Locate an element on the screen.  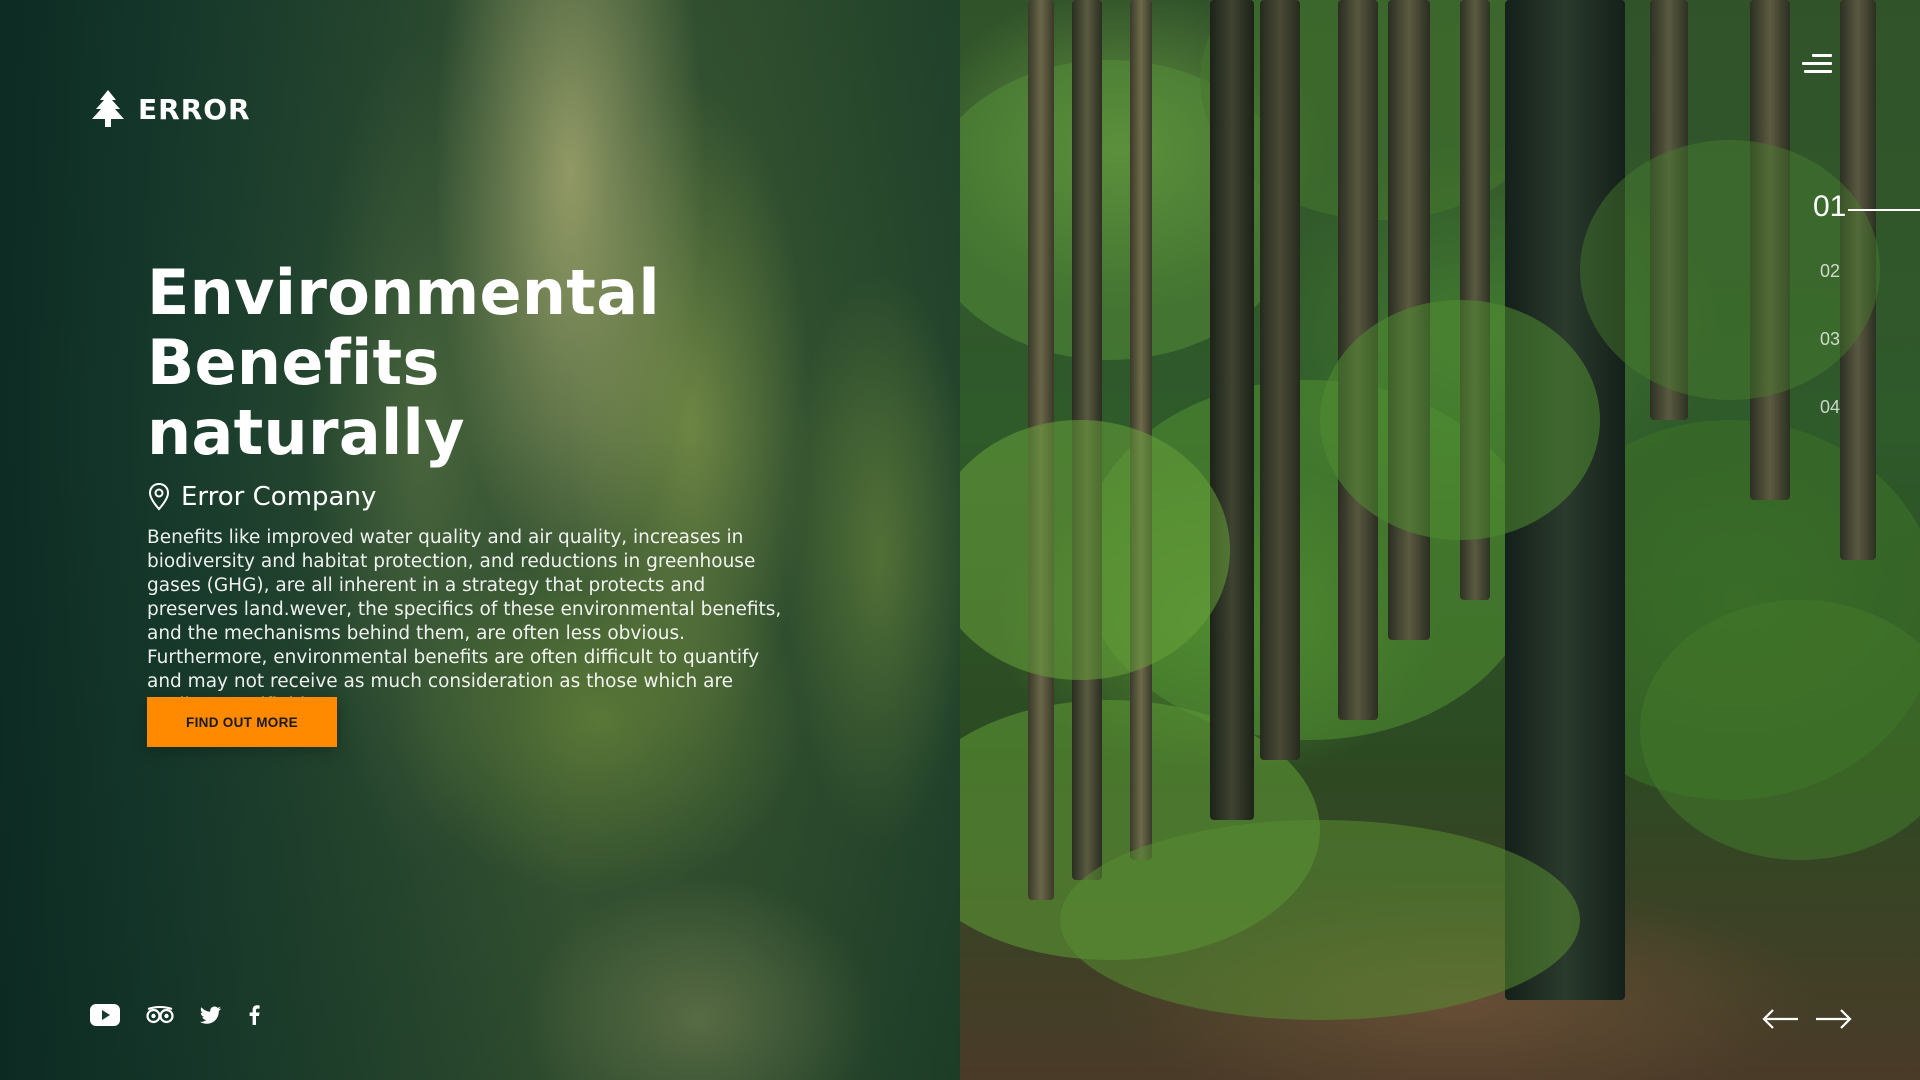
hero-title: Environmental Benefits naturally is located at coordinates (547, 363).